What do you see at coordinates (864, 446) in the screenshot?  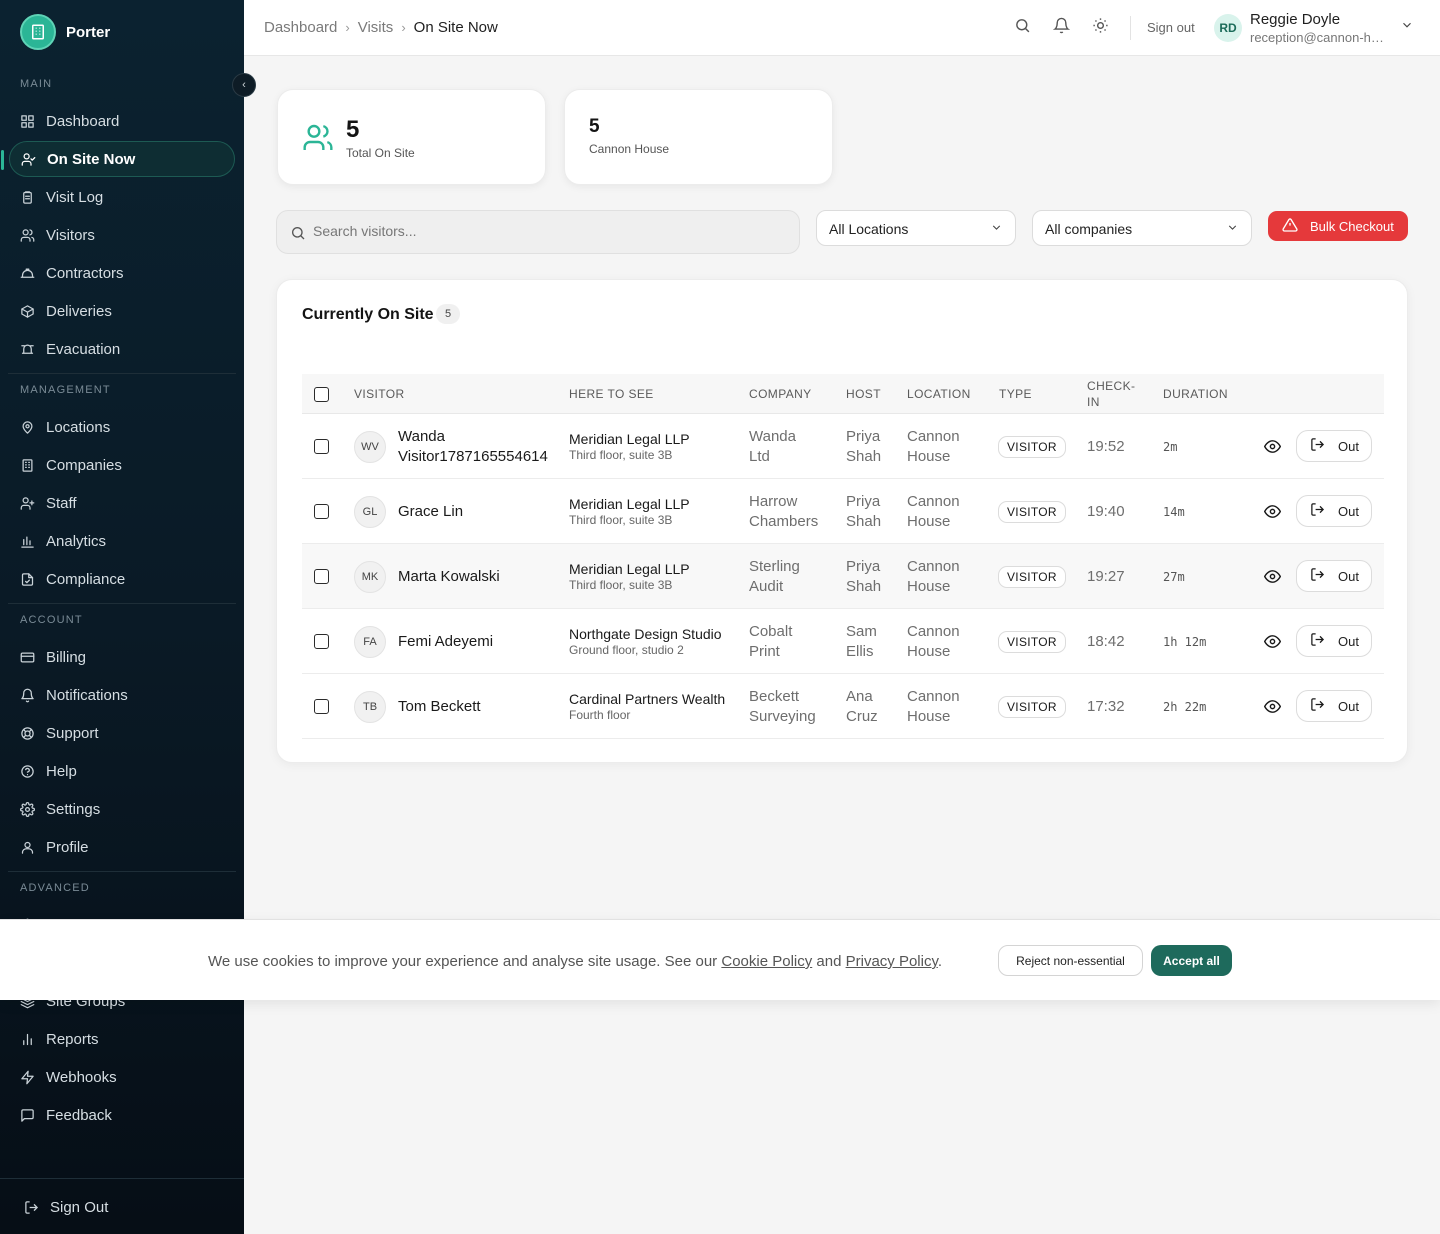 I see `host-name: Priya Shah` at bounding box center [864, 446].